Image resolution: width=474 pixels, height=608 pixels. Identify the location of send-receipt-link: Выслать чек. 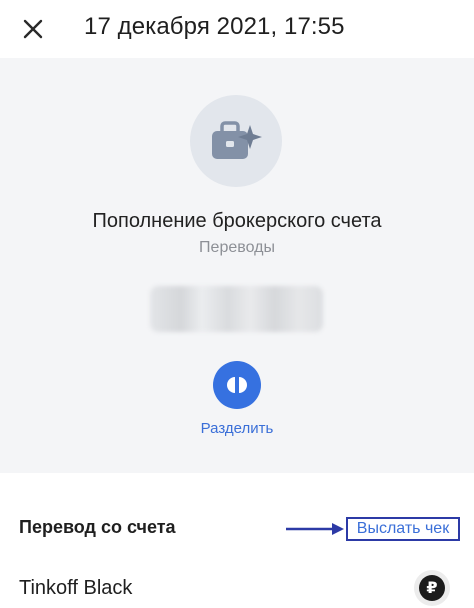
(403, 529).